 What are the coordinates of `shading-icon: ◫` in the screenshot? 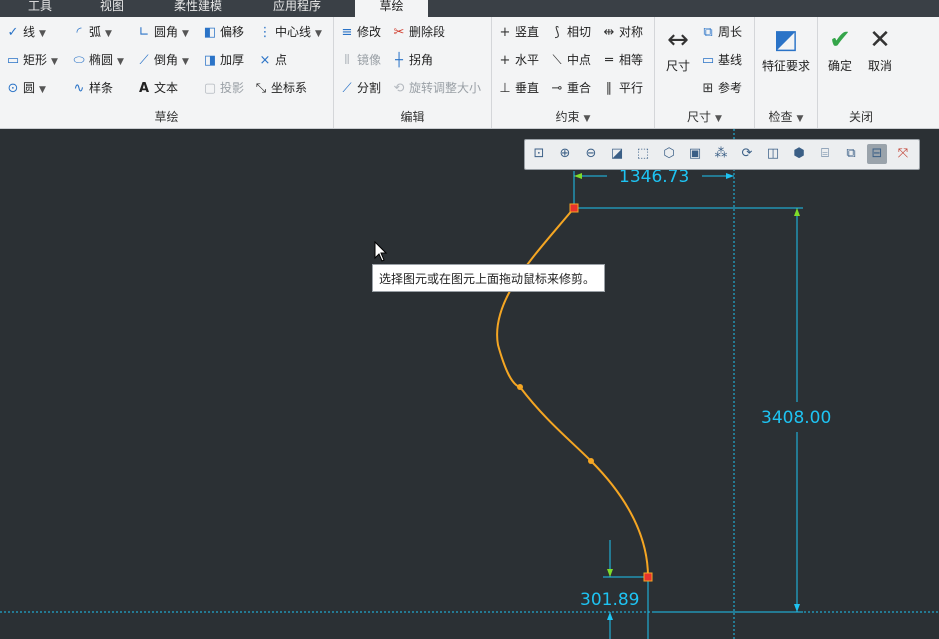 It's located at (773, 154).